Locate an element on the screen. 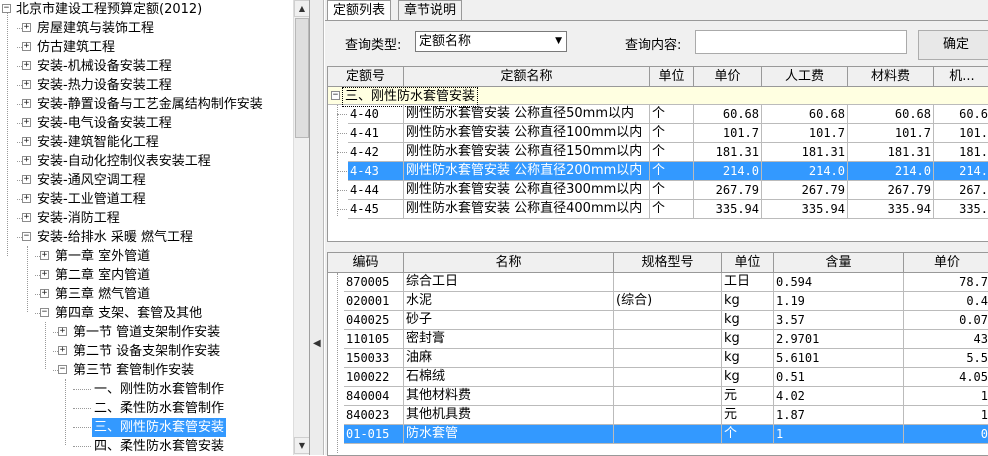 This screenshot has height=456, width=988. resource-row: 840004 其他材料费 元 4.02 1 is located at coordinates (658, 396).